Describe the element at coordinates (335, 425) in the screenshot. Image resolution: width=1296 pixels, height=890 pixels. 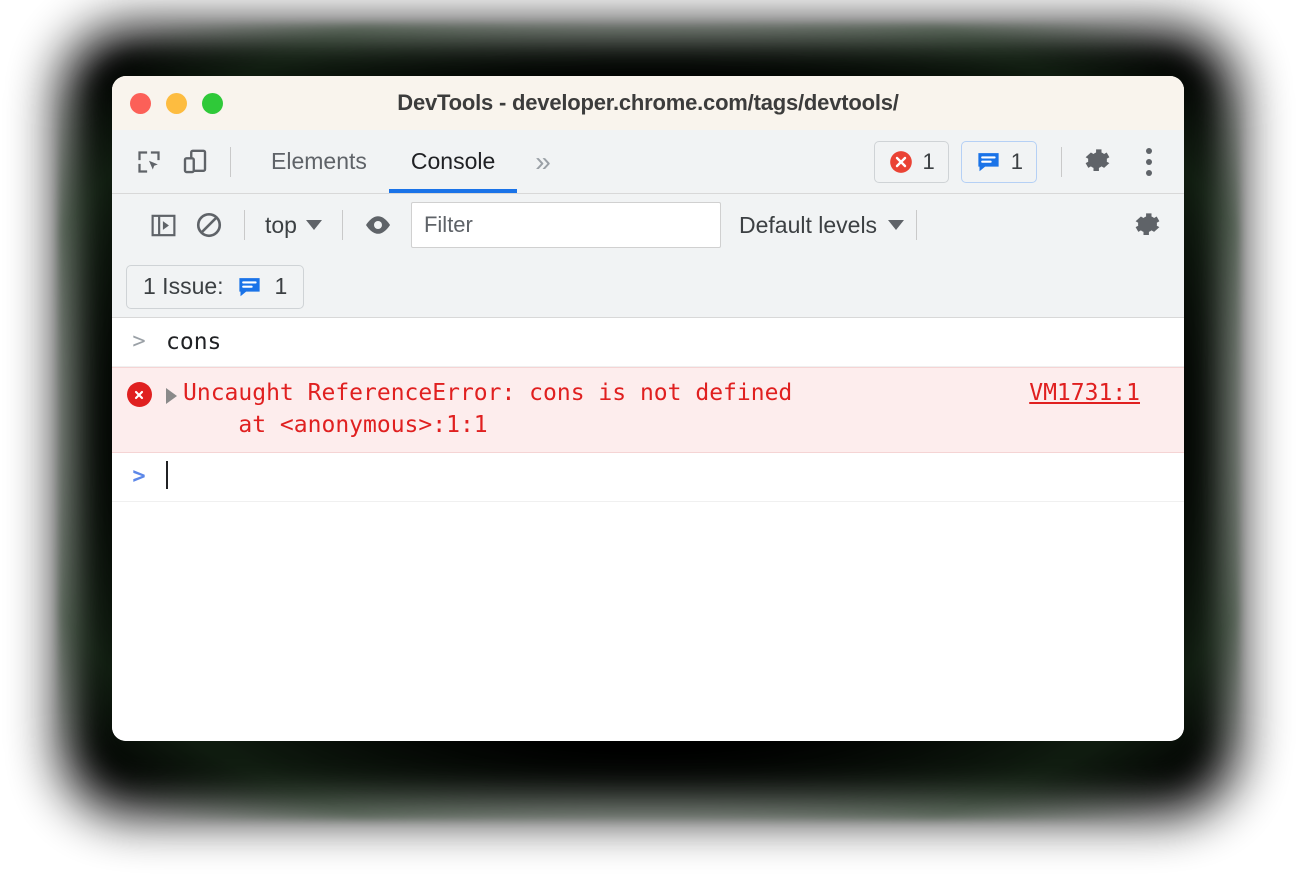
I see `error-message-stack: at <anonymous>:1:1` at that location.